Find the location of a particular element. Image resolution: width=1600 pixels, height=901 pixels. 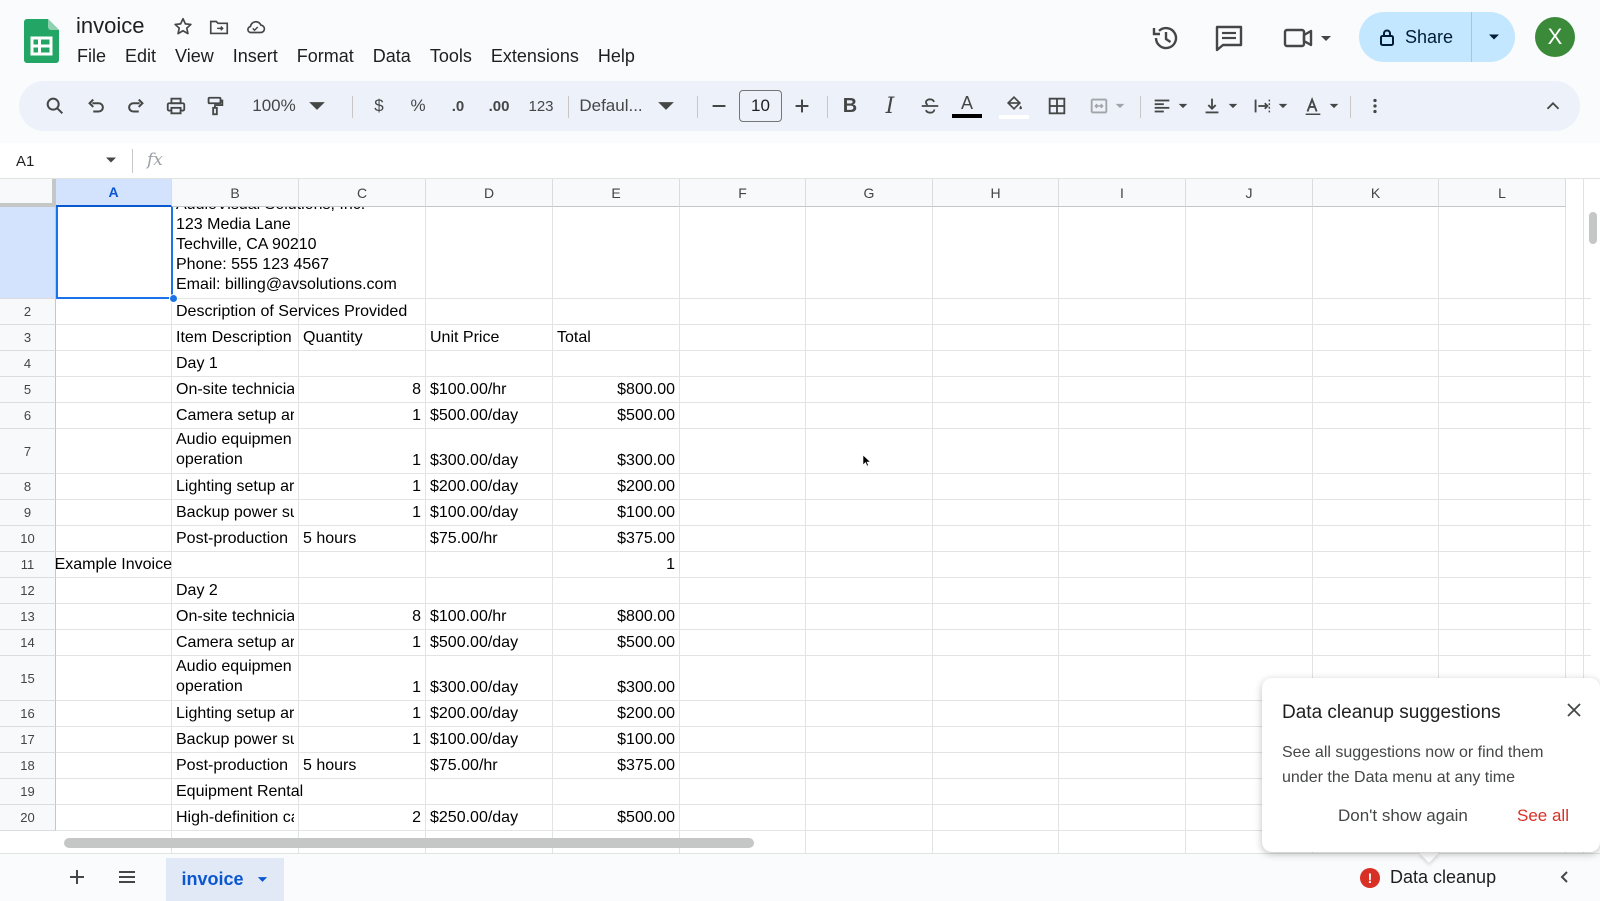

horizontal-align-select is located at coordinates (1170, 106).